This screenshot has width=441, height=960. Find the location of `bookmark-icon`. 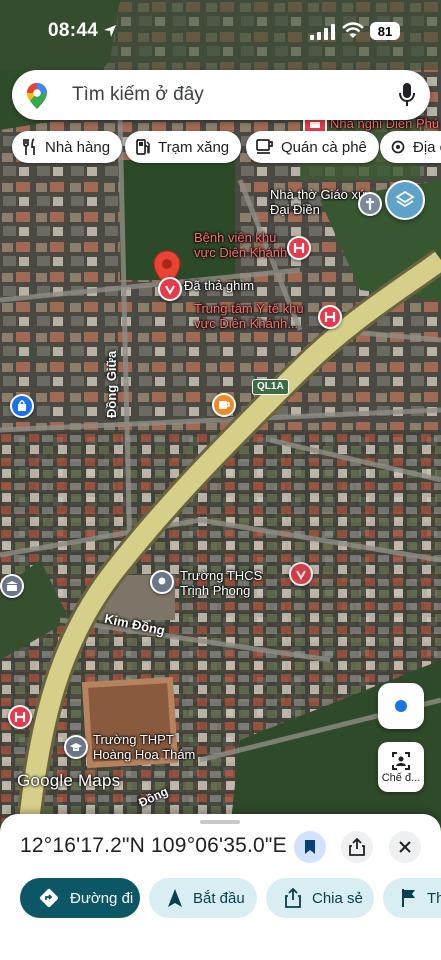

bookmark-icon is located at coordinates (310, 847).